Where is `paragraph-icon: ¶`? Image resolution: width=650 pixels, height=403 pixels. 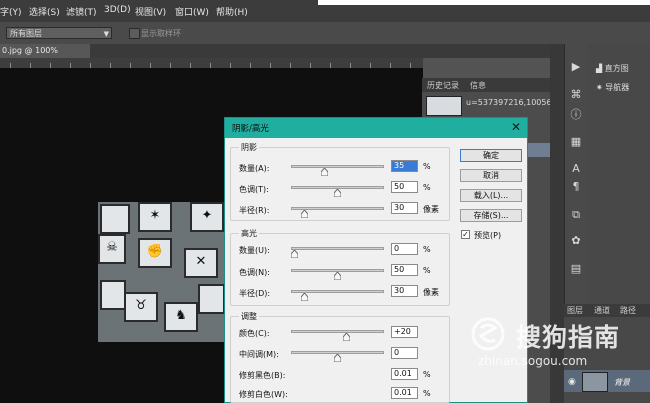 paragraph-icon: ¶ is located at coordinates (576, 187).